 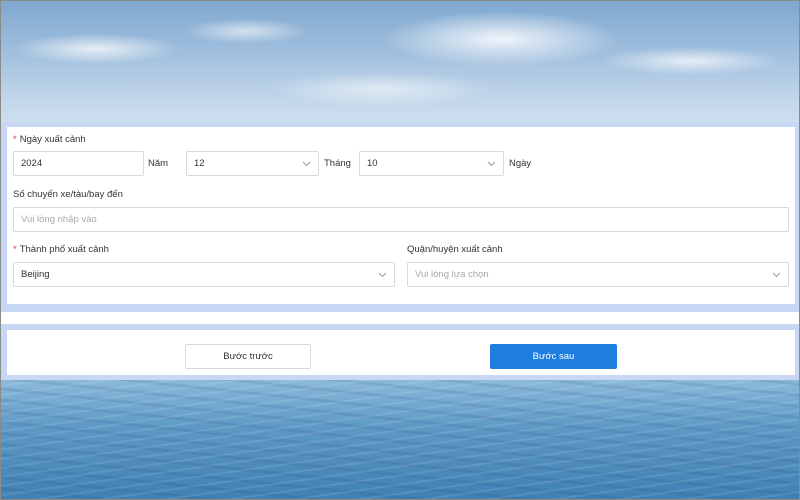 I want to click on departure-city-label: * Thành phố xuất cảnh, so click(x=61, y=249).